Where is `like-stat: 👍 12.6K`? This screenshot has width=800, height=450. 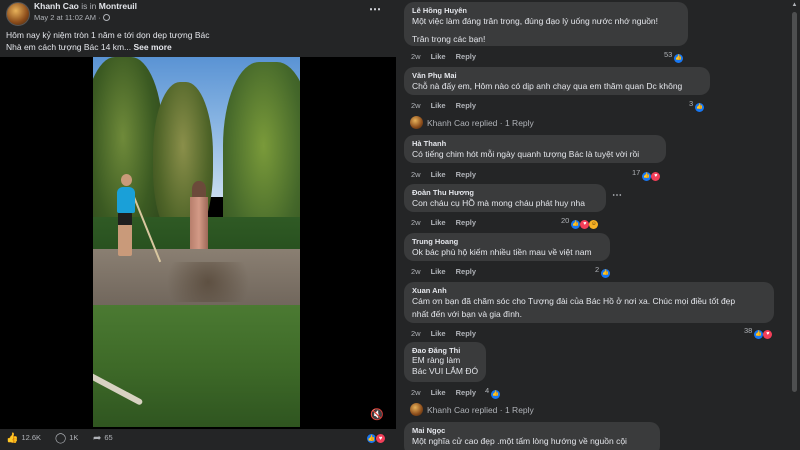 like-stat: 👍 12.6K is located at coordinates (23, 438).